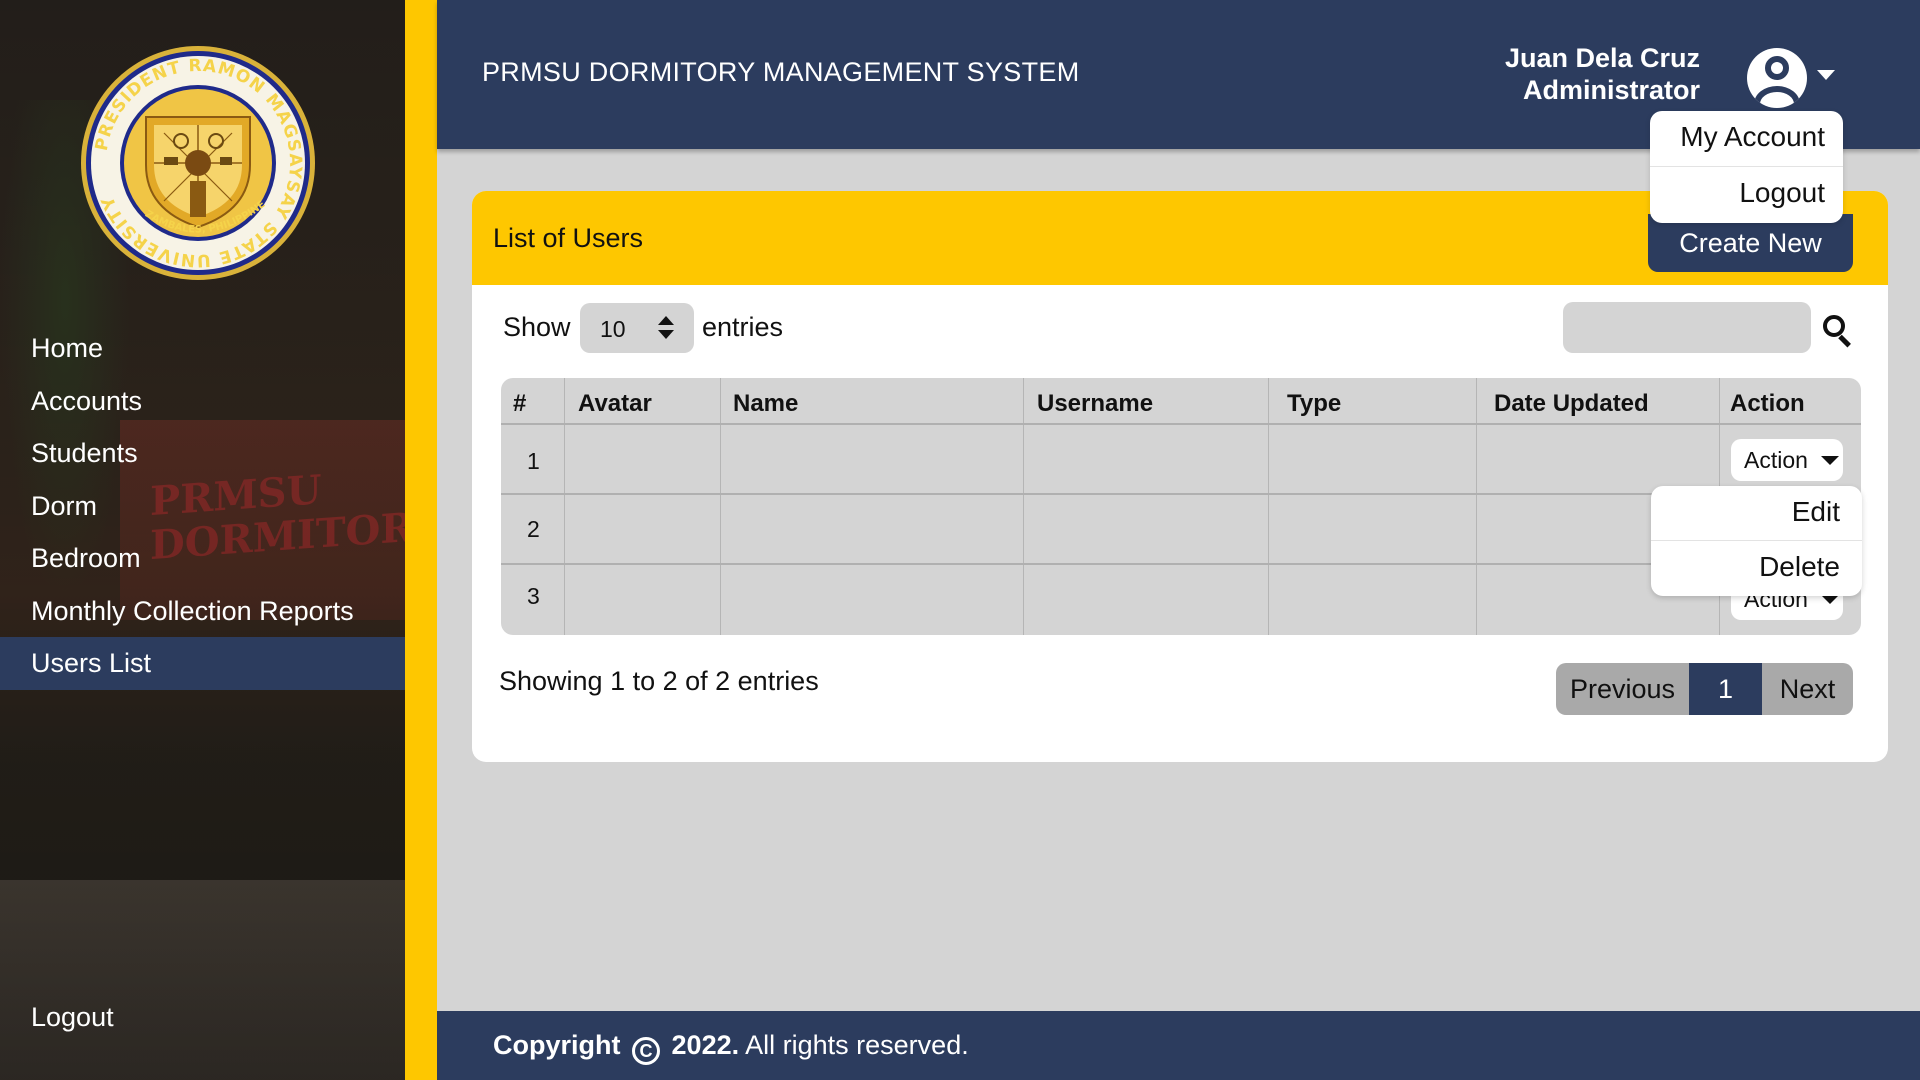 The image size is (1920, 1080). Describe the element at coordinates (557, 1045) in the screenshot. I see `copyright-word: Copyright` at that location.